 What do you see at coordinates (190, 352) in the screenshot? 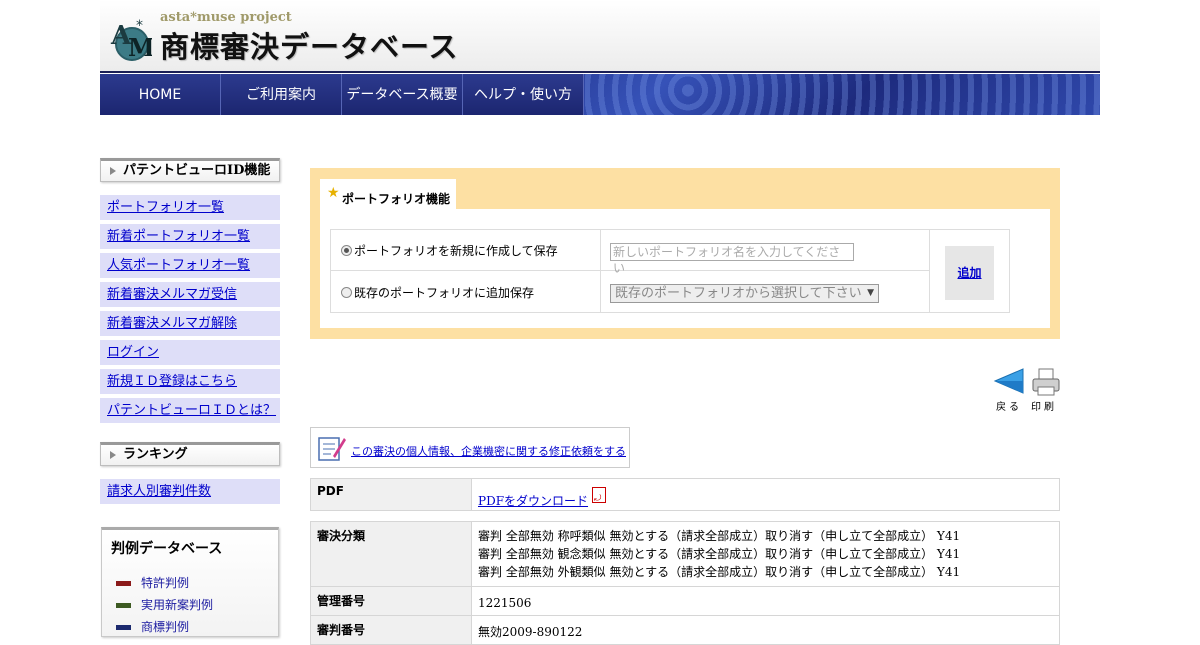
I see `sidebar-item-login: ログイン` at bounding box center [190, 352].